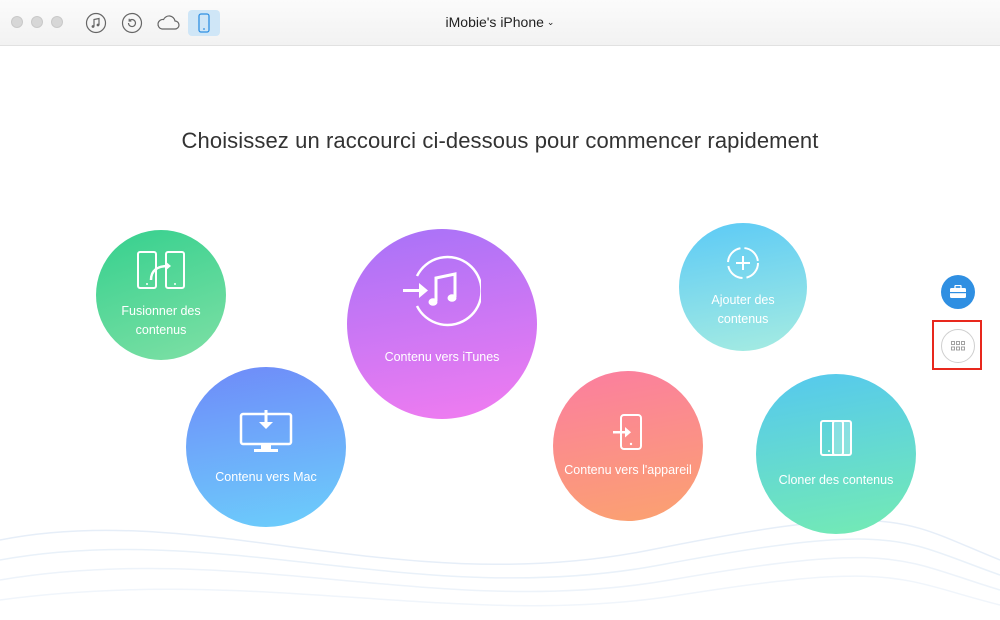 This screenshot has height=620, width=1000. What do you see at coordinates (836, 479) in the screenshot?
I see `clone-contents-label: Cloner des contenus` at bounding box center [836, 479].